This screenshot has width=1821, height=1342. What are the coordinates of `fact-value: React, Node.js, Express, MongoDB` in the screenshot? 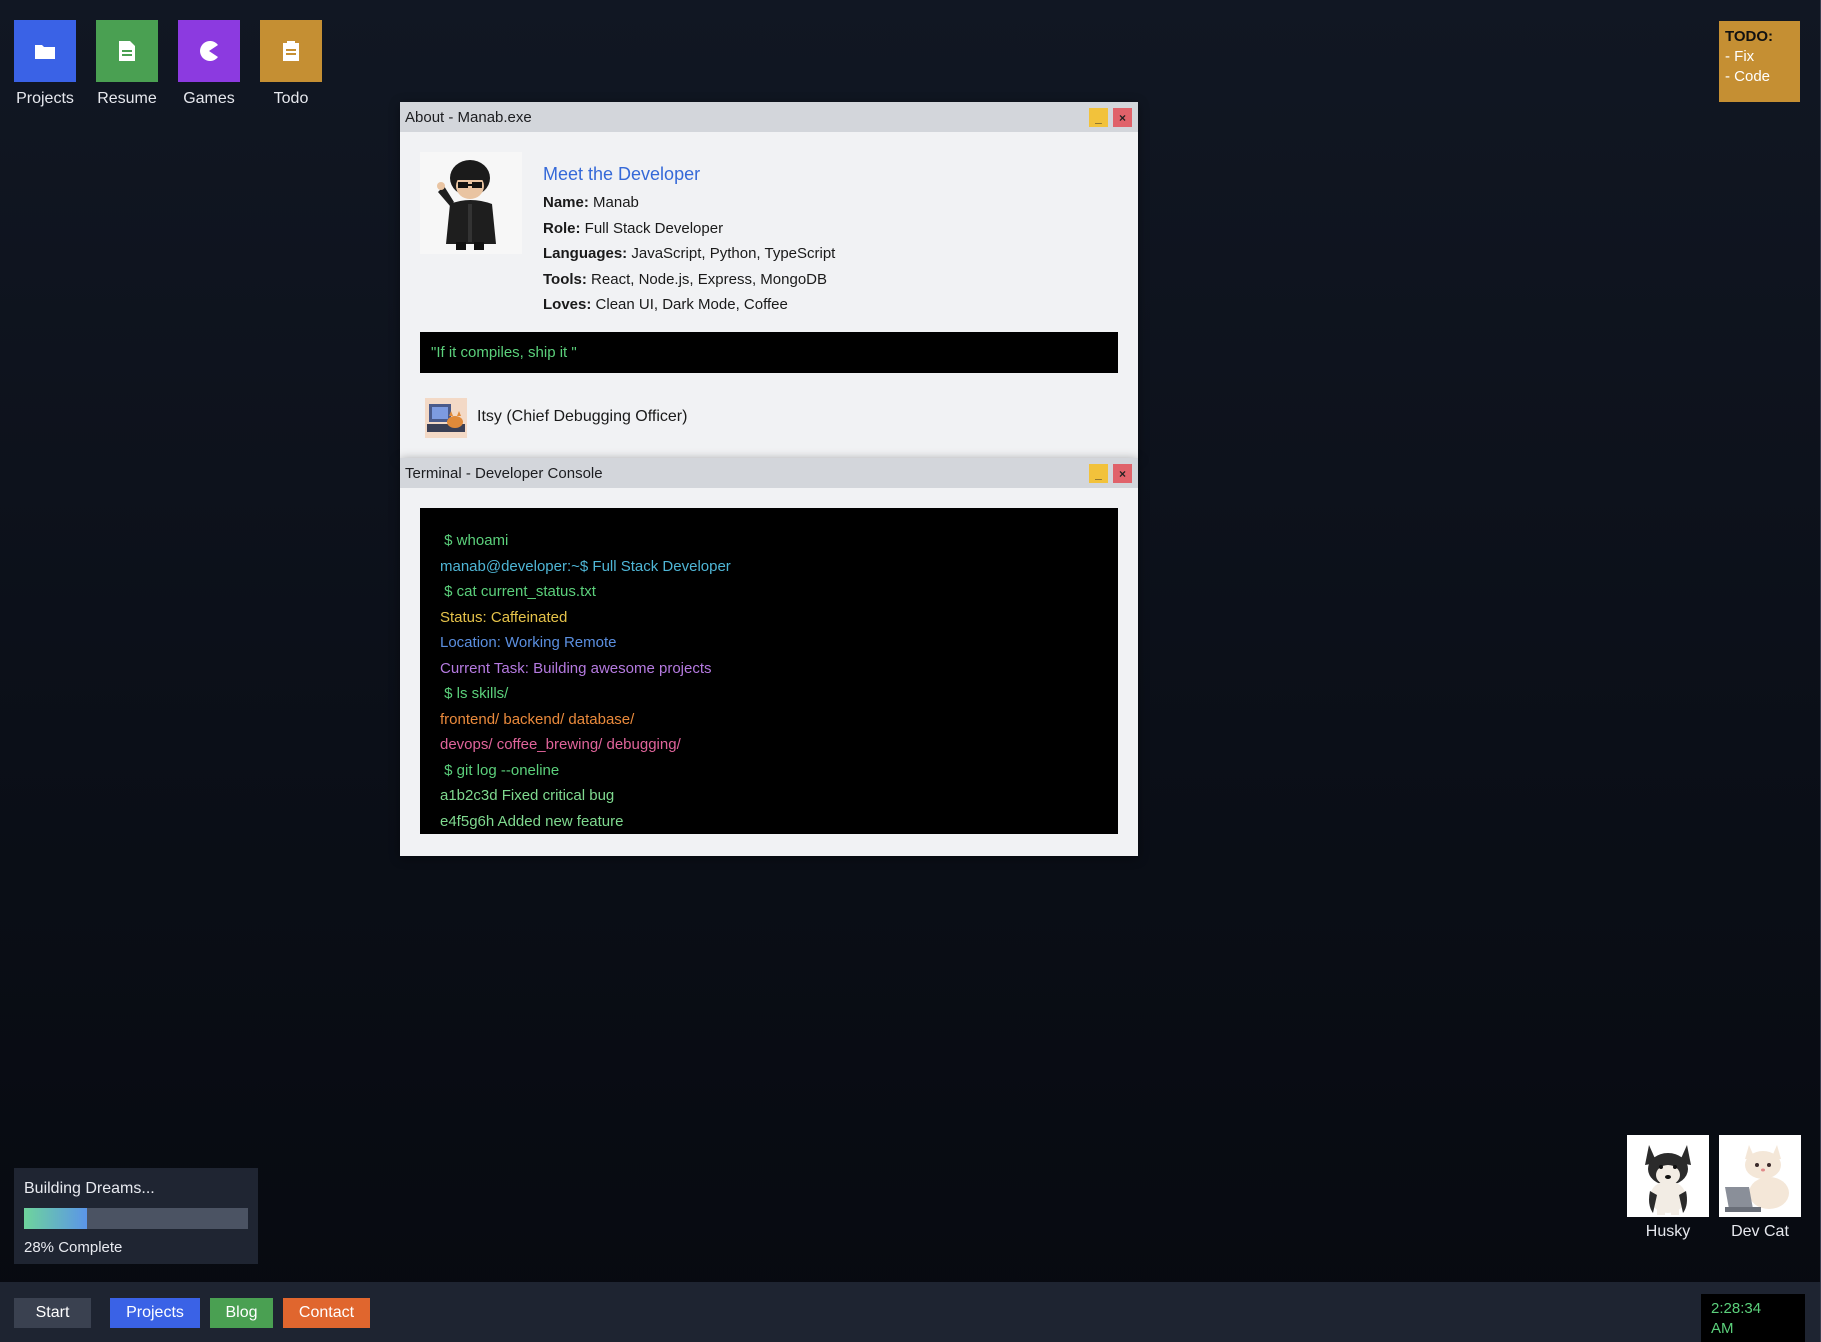 It's located at (706, 279).